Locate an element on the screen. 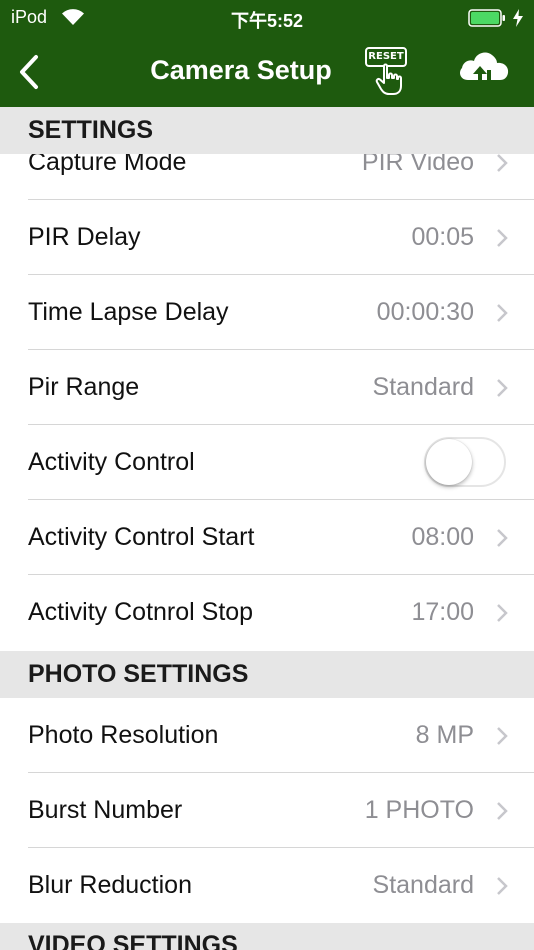 The image size is (534, 950). activity-control-toggle is located at coordinates (465, 462).